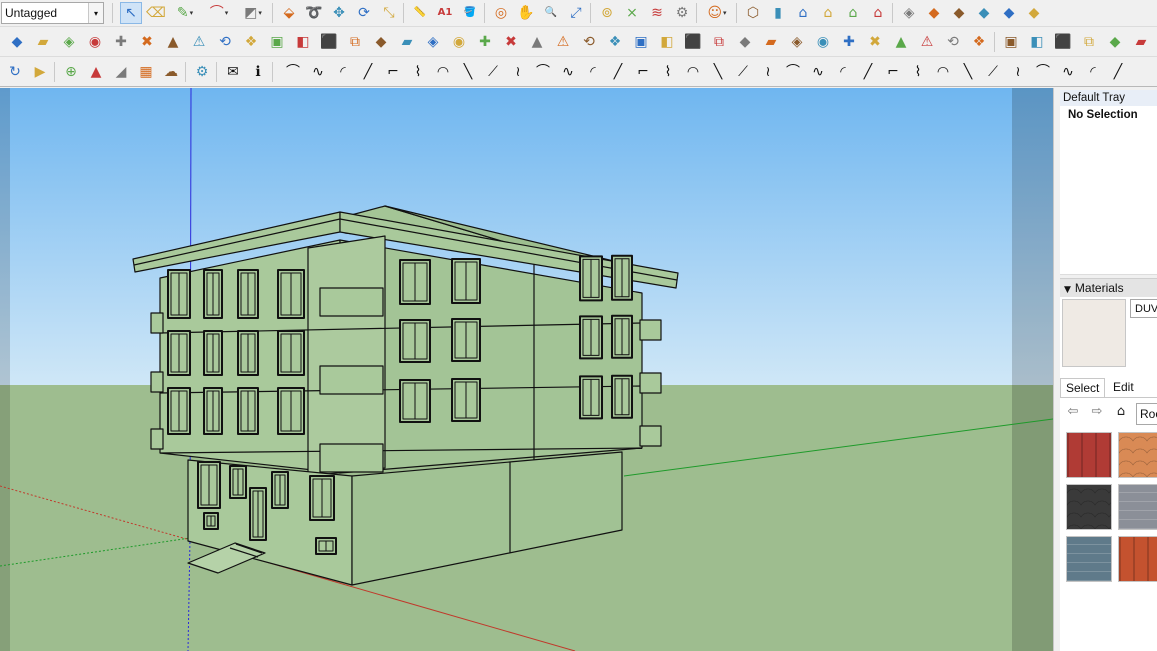 This screenshot has width=1157, height=651. Describe the element at coordinates (418, 72) in the screenshot. I see `drawing-tool-6-icon: ⌇` at that location.